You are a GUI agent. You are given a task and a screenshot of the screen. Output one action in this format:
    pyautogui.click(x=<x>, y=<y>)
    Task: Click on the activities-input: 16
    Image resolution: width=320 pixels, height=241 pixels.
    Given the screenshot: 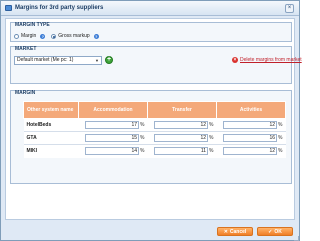 What is the action you would take?
    pyautogui.click(x=250, y=138)
    